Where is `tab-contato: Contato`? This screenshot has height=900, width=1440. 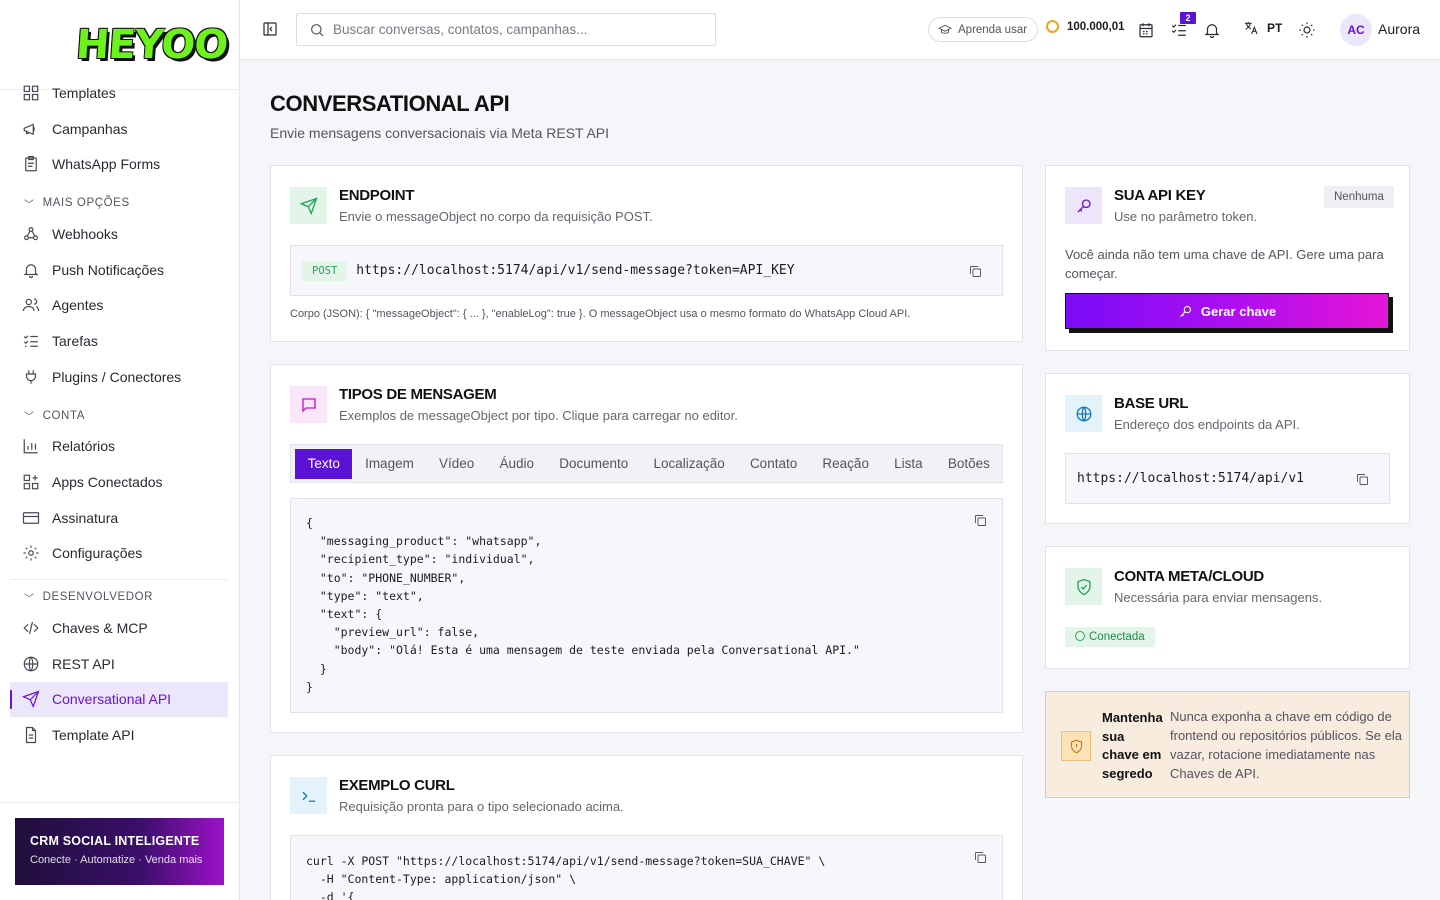 tab-contato: Contato is located at coordinates (773, 464).